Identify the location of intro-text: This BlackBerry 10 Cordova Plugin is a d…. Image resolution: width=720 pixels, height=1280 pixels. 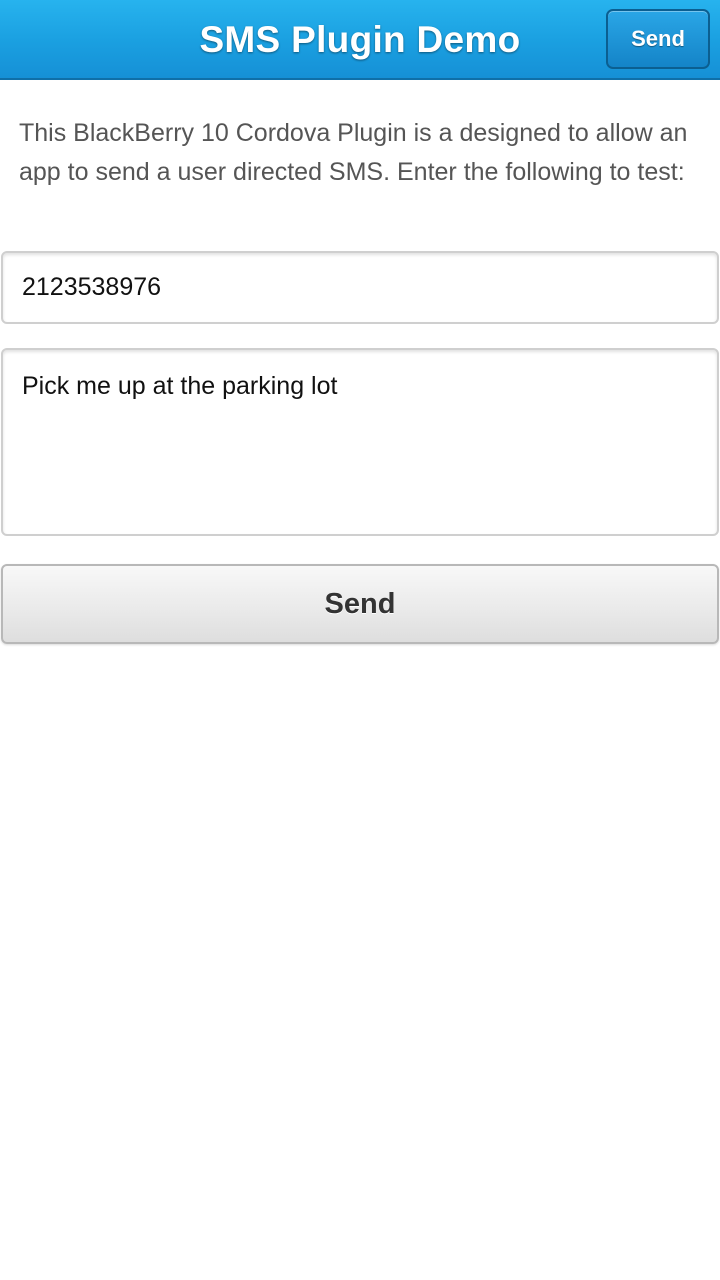
(353, 152).